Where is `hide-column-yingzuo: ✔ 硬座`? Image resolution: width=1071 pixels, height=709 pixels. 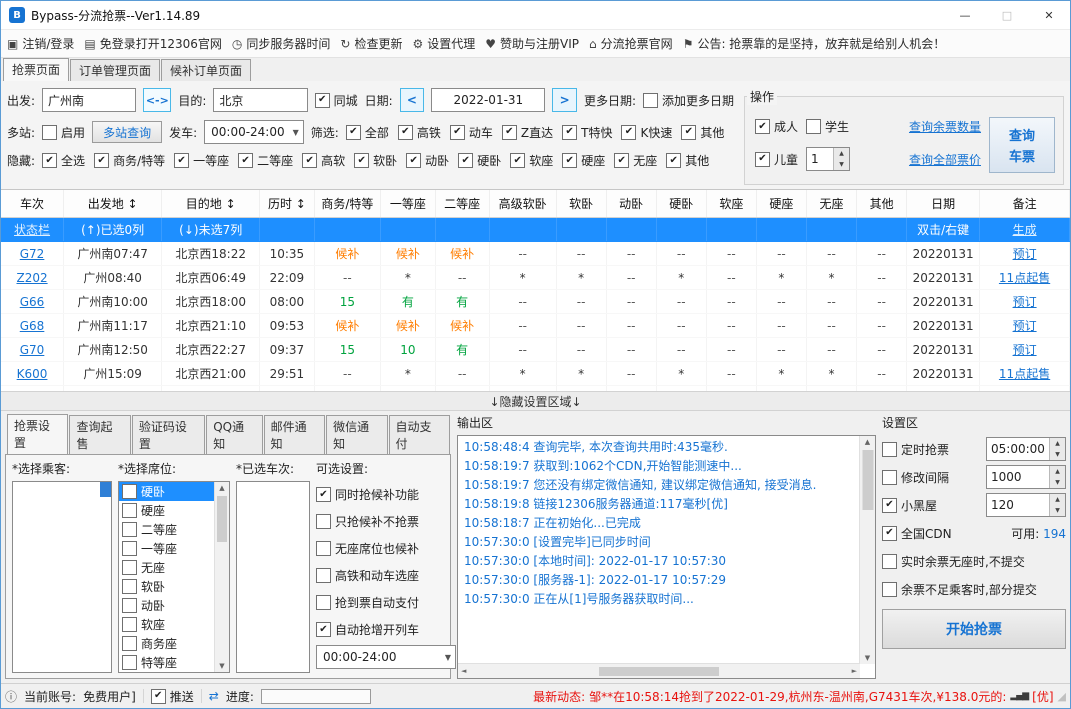 hide-column-yingzuo: ✔ 硬座 is located at coordinates (583, 160).